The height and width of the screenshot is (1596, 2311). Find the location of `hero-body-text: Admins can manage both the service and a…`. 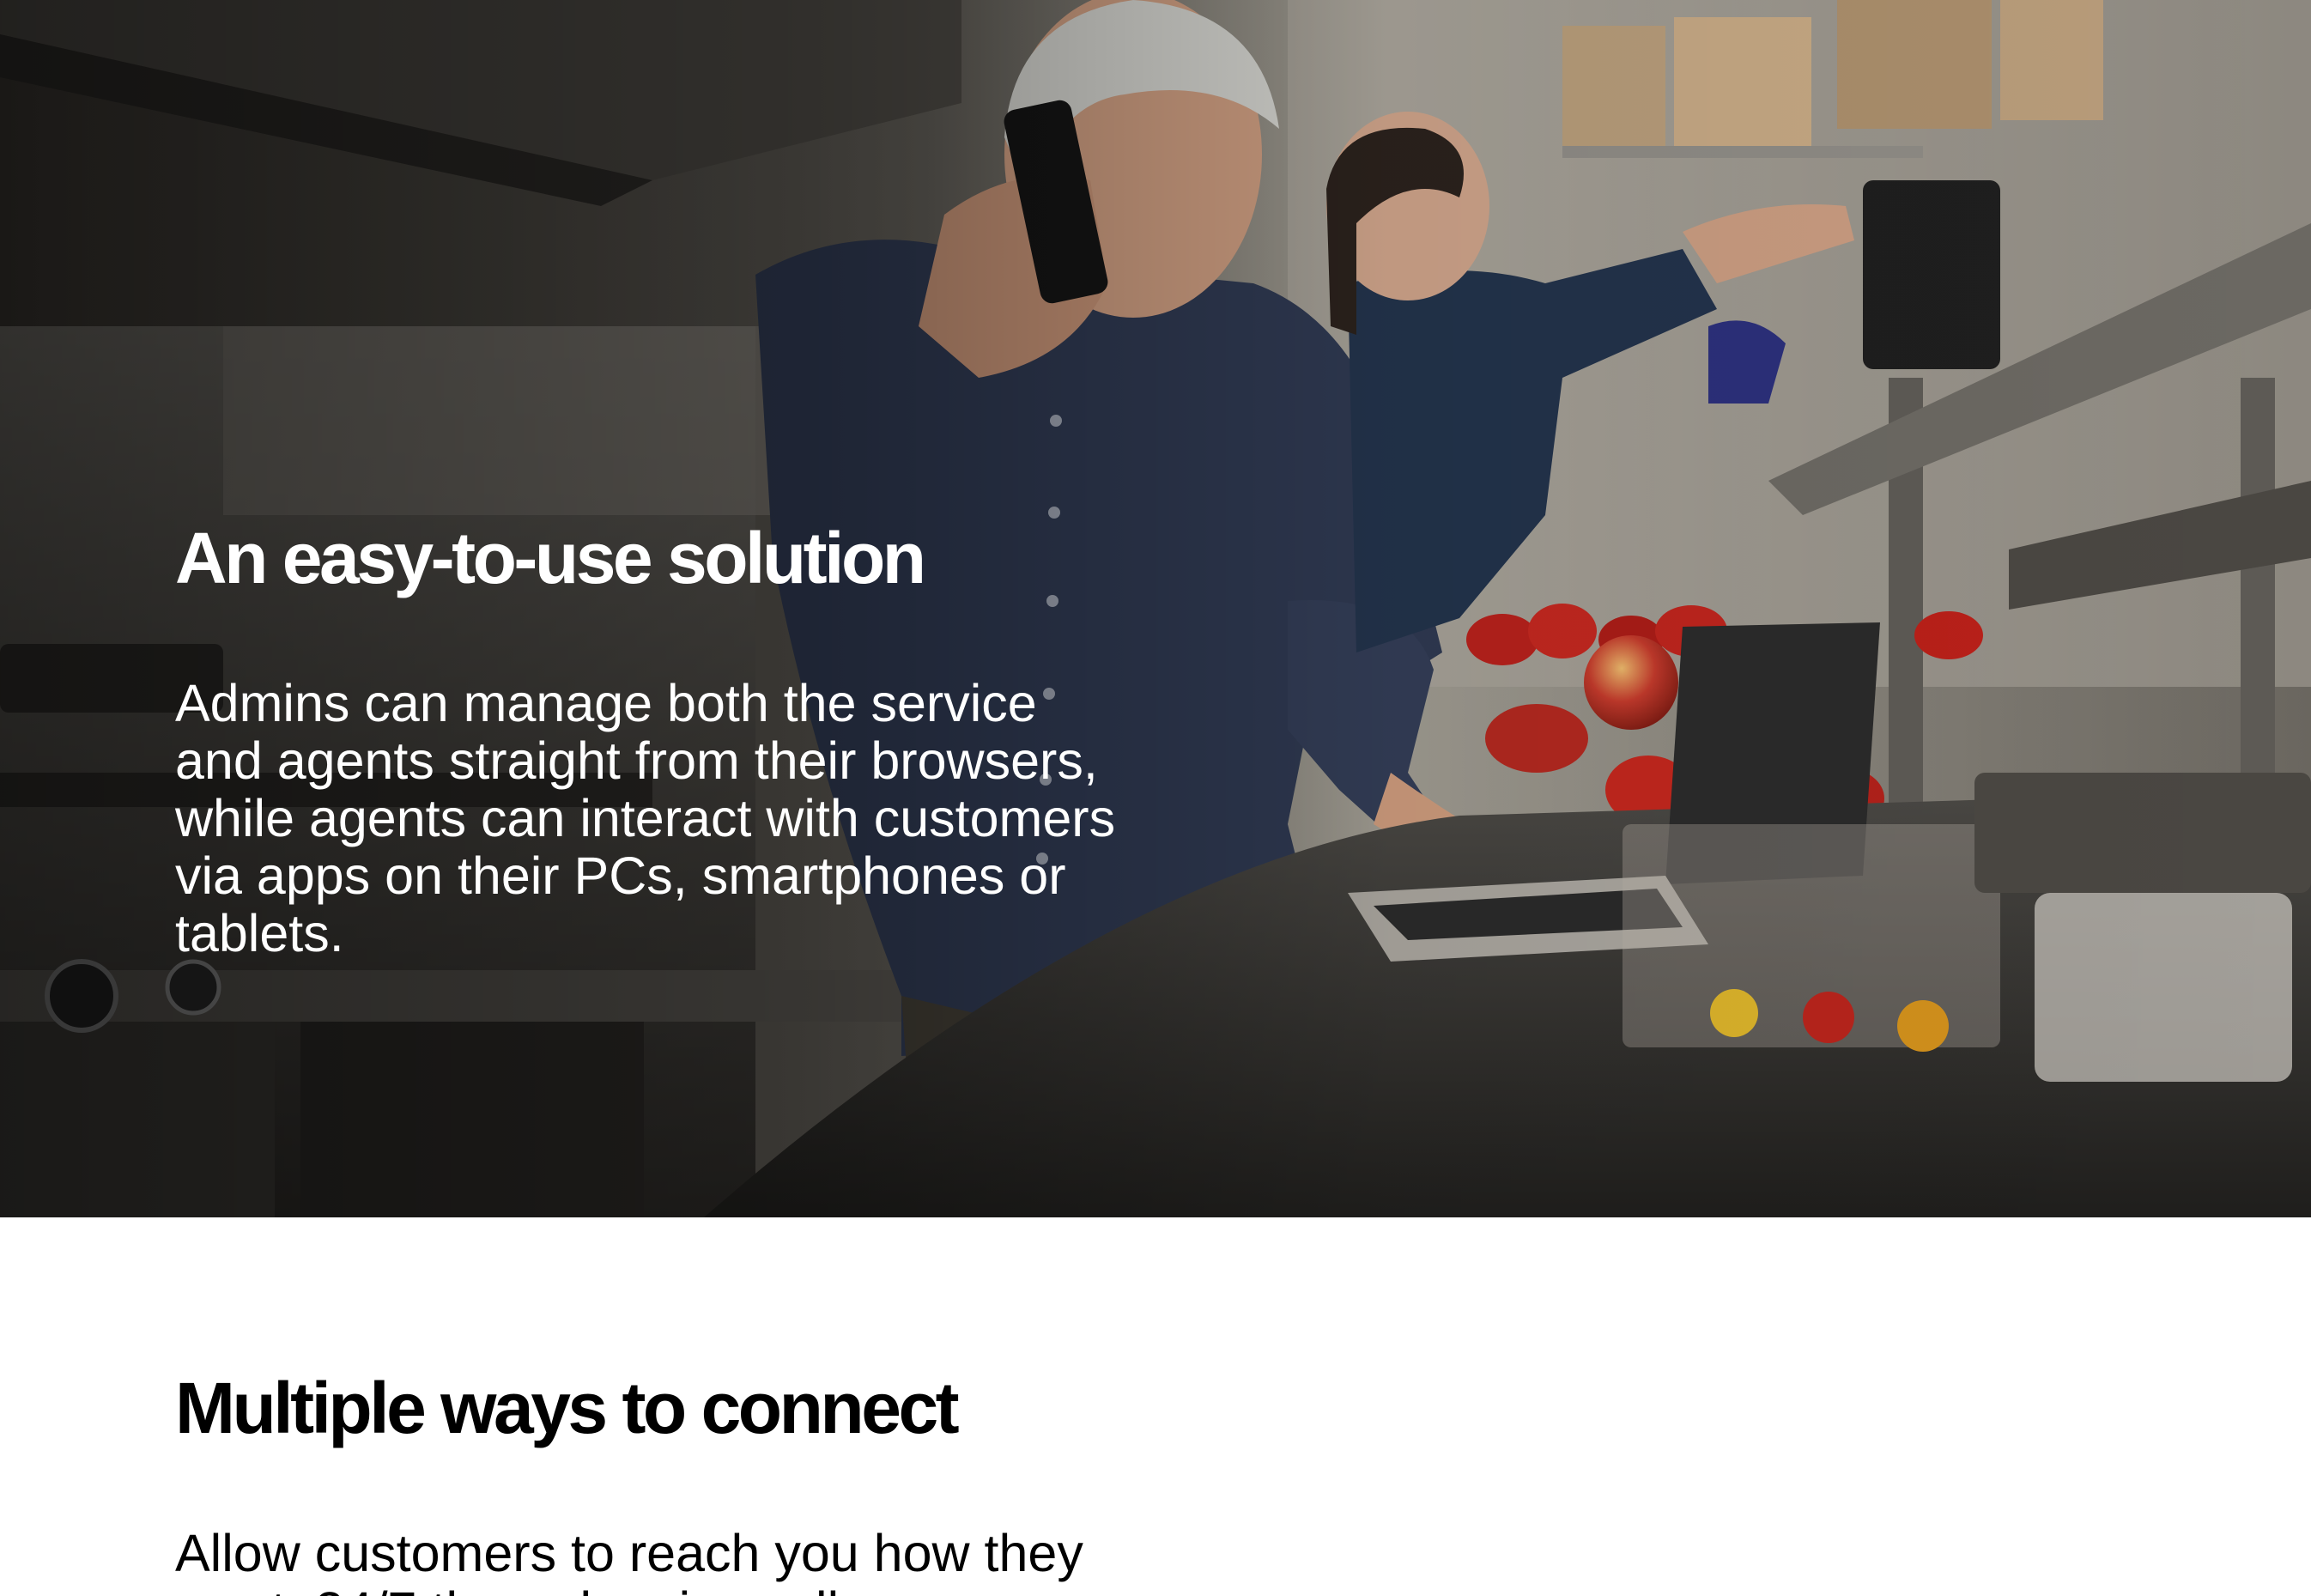

hero-body-text: Admins can manage both the service and a… is located at coordinates (645, 818).